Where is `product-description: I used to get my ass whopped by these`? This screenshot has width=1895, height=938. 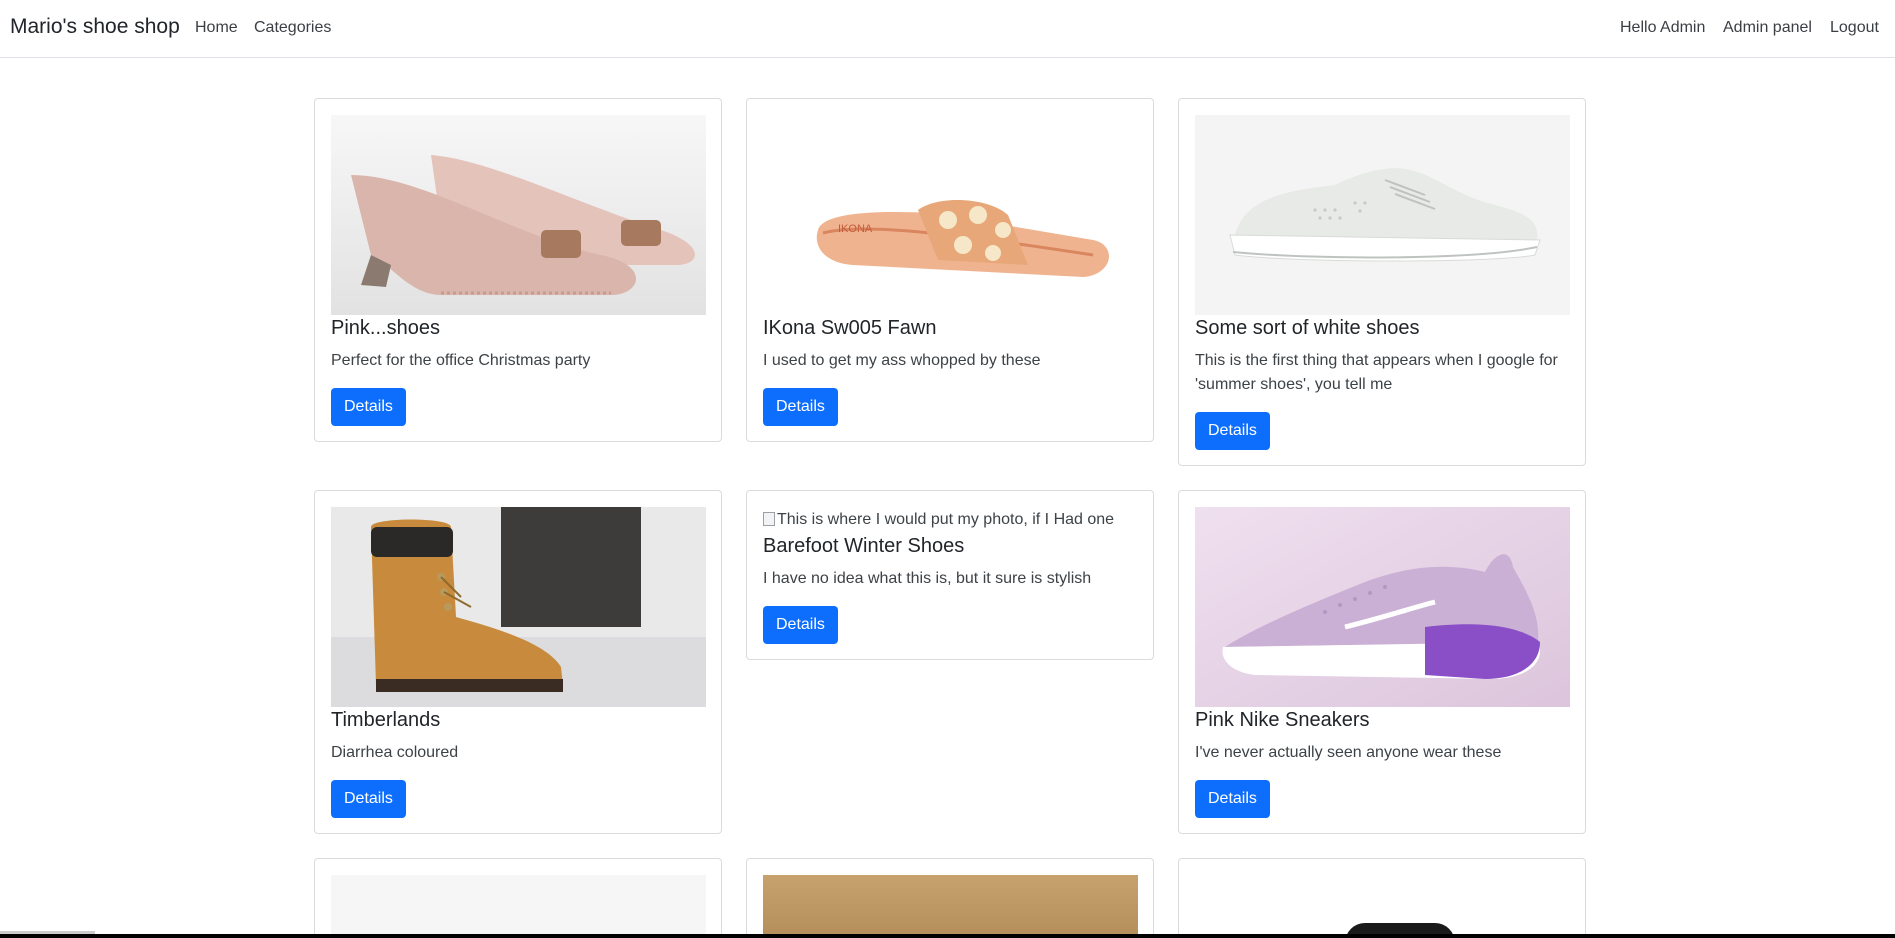
product-description: I used to get my ass whopped by these is located at coordinates (902, 360).